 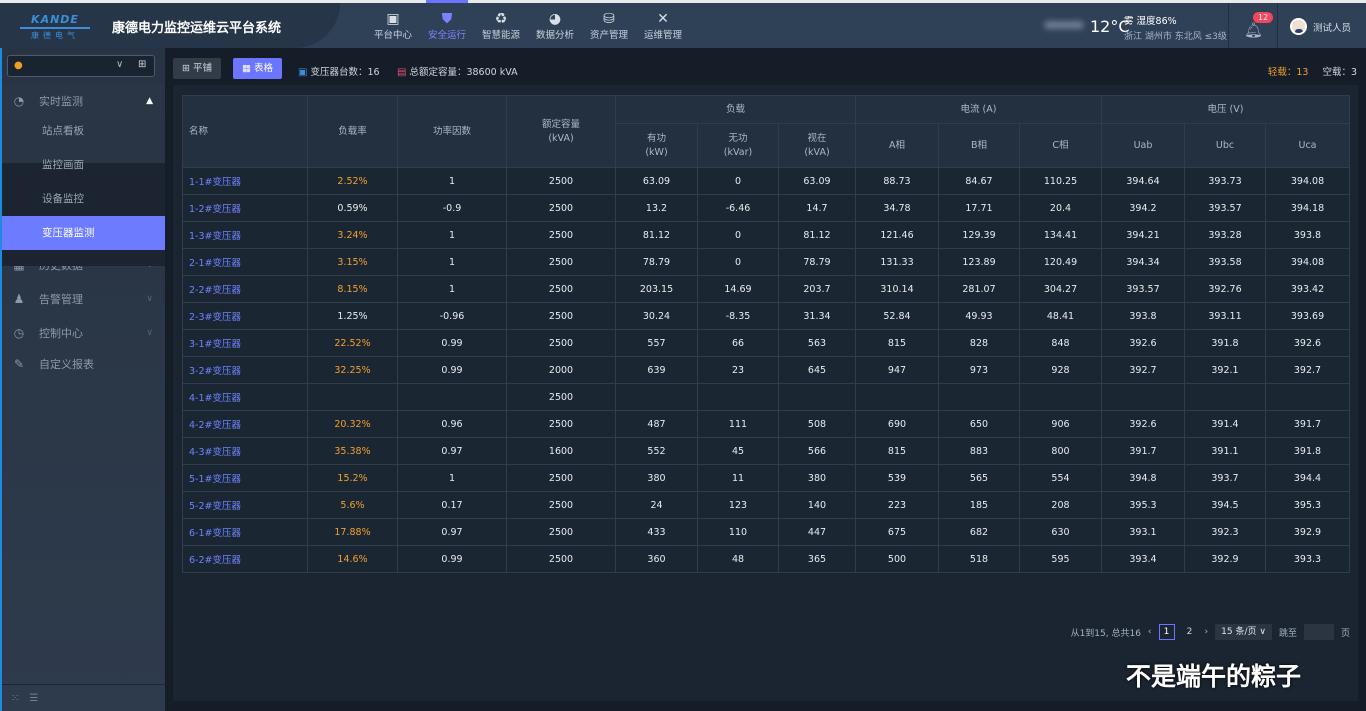 What do you see at coordinates (979, 181) in the screenshot?
I see `table-cell: 84.67` at bounding box center [979, 181].